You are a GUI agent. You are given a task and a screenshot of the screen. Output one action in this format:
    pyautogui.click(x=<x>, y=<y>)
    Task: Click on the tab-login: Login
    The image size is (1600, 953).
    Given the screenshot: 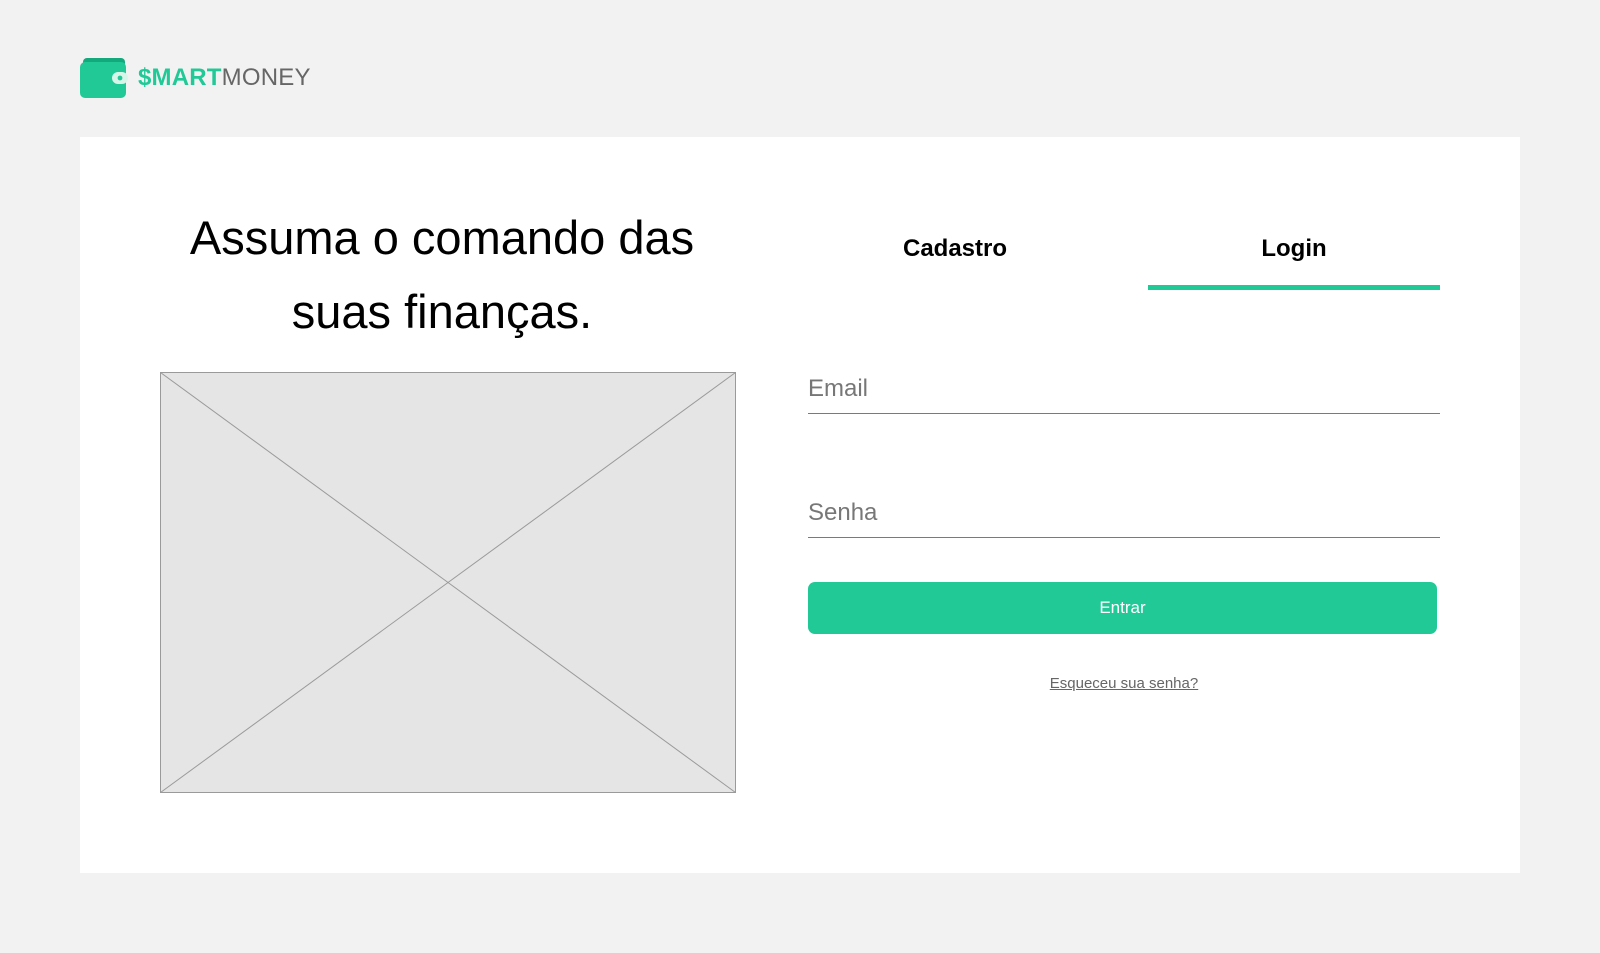 What is the action you would take?
    pyautogui.click(x=1294, y=259)
    